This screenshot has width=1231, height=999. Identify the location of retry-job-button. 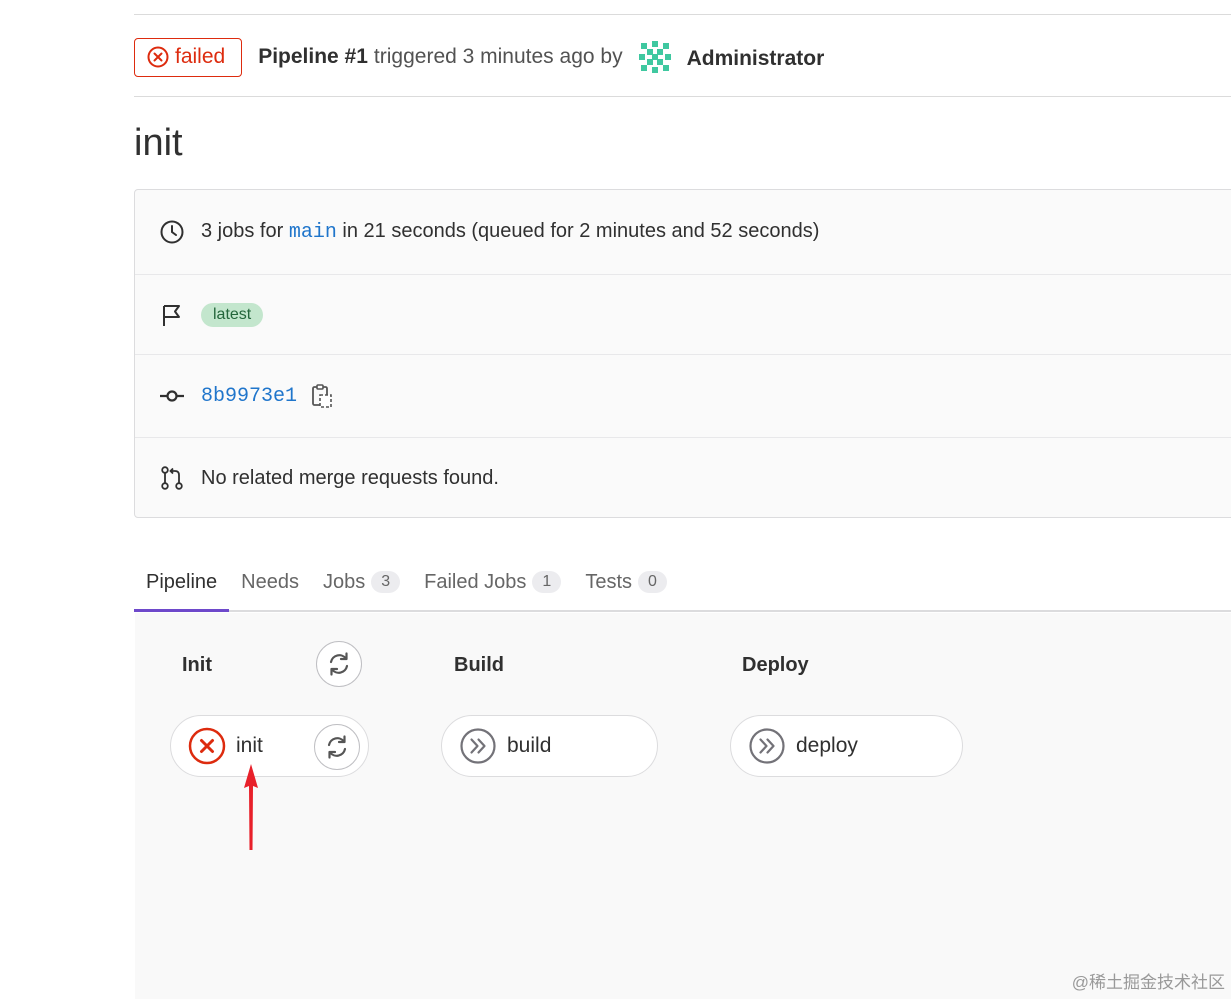
(337, 747).